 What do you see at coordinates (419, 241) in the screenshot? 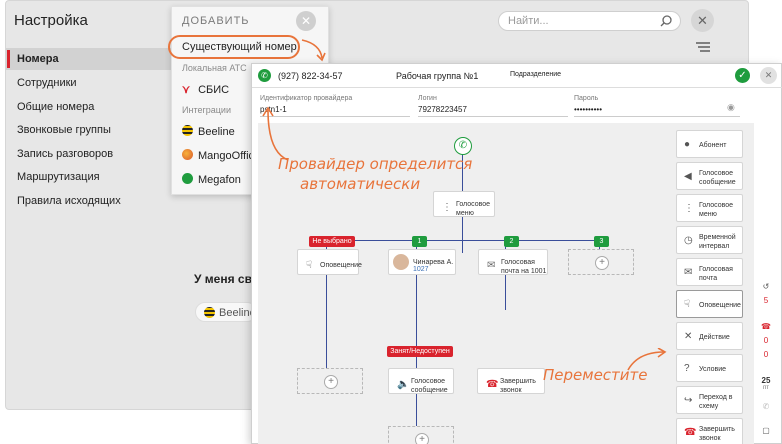
I see `badge-1: 1` at bounding box center [419, 241].